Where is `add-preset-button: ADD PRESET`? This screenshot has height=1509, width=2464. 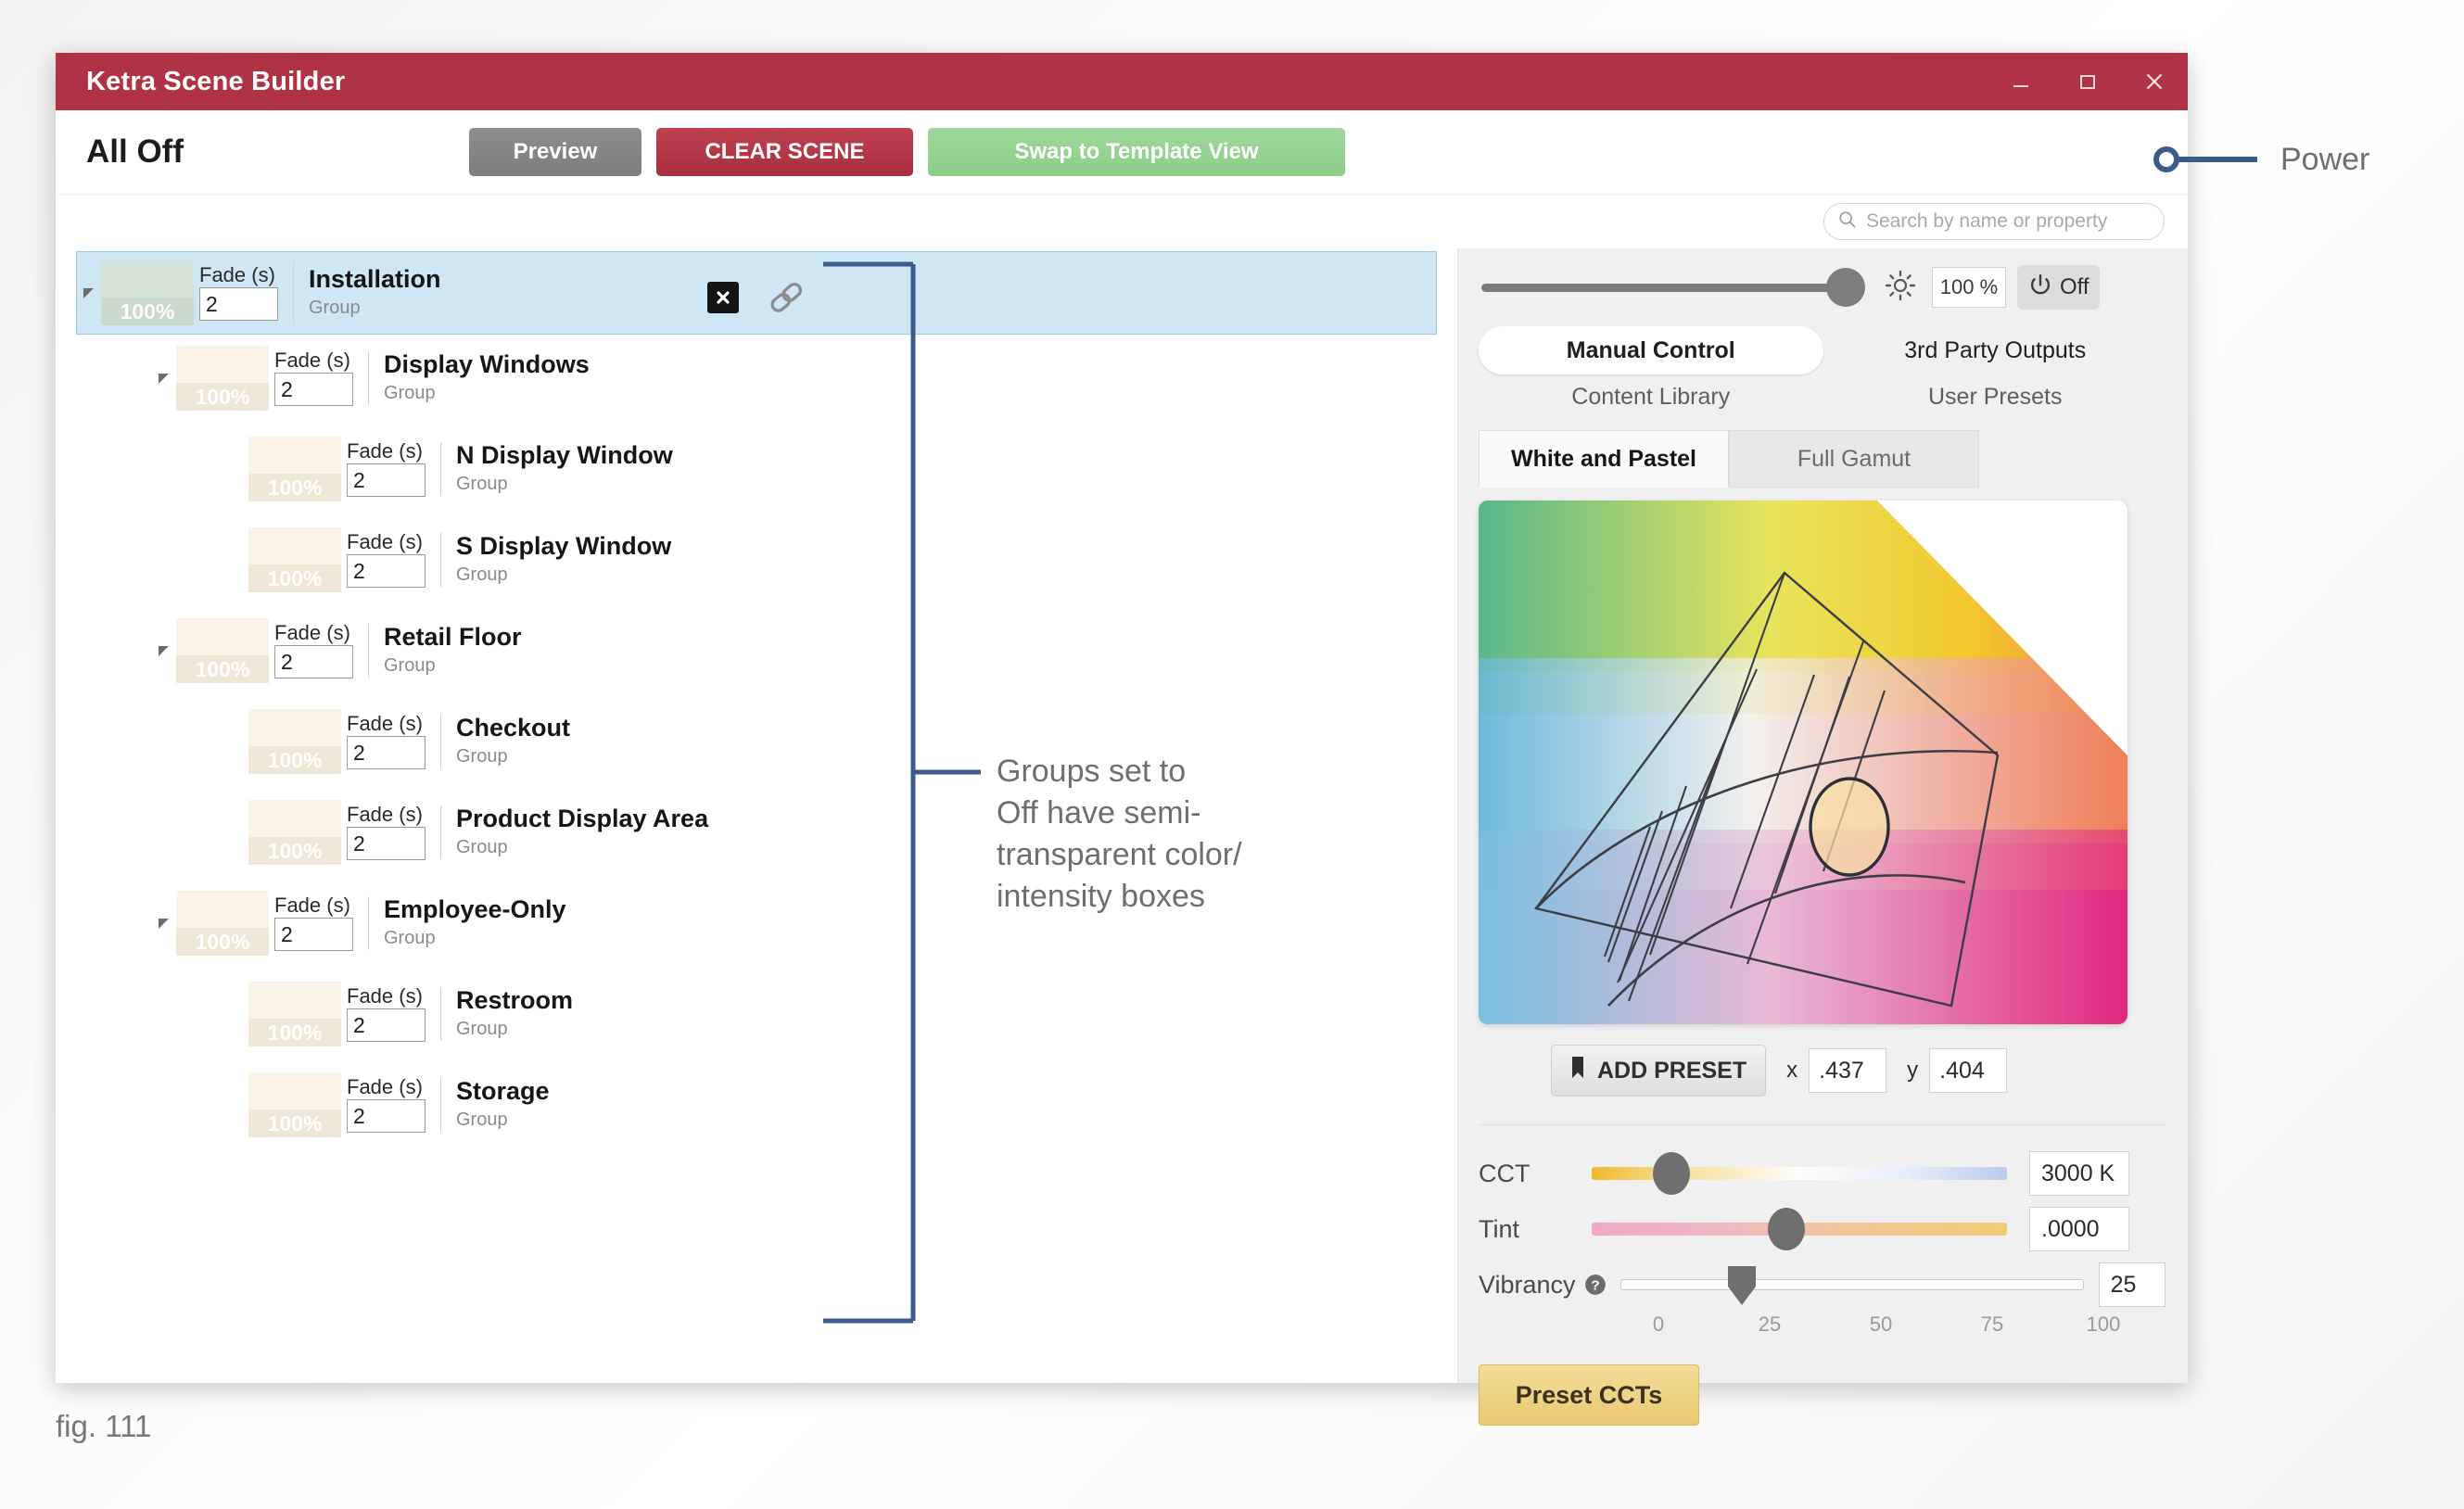 add-preset-button: ADD PRESET is located at coordinates (1659, 1071).